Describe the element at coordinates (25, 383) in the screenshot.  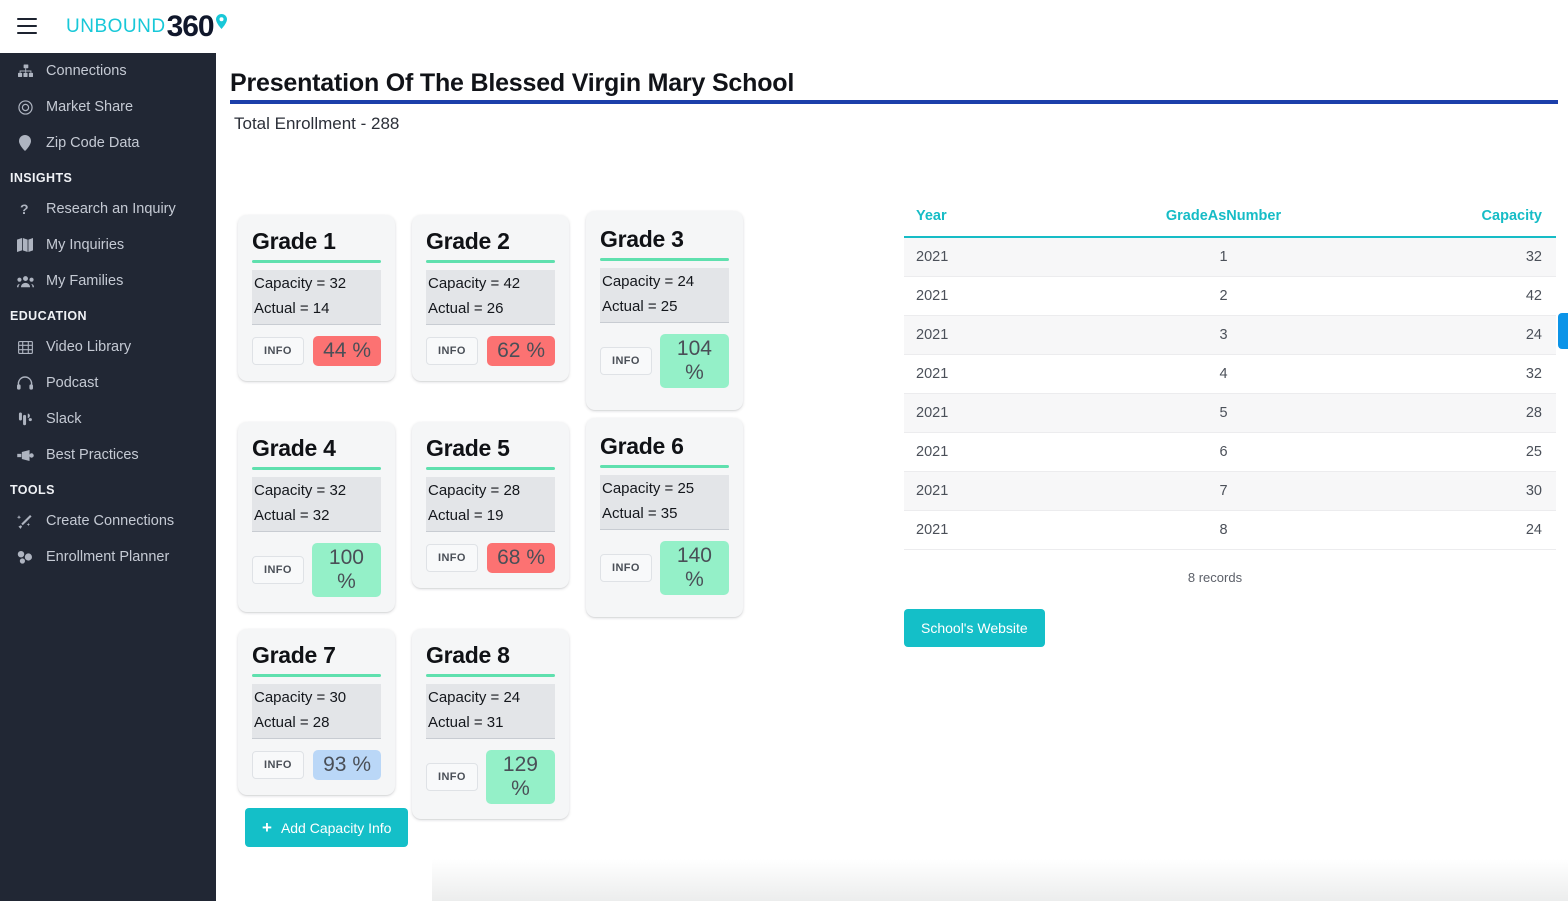
I see `headphones-icon` at that location.